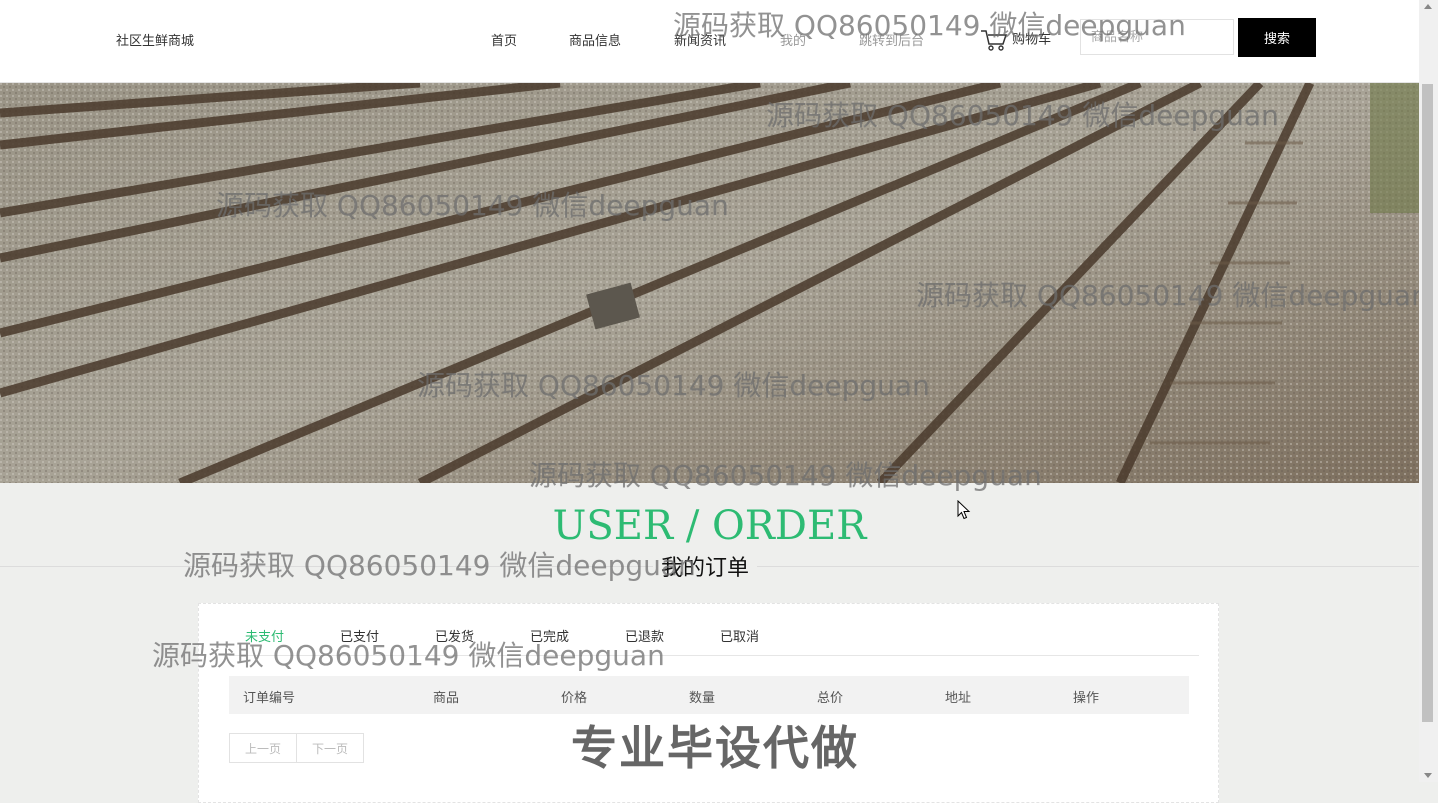  Describe the element at coordinates (1428, 775) in the screenshot. I see `scroll-down-arrow-icon` at that location.